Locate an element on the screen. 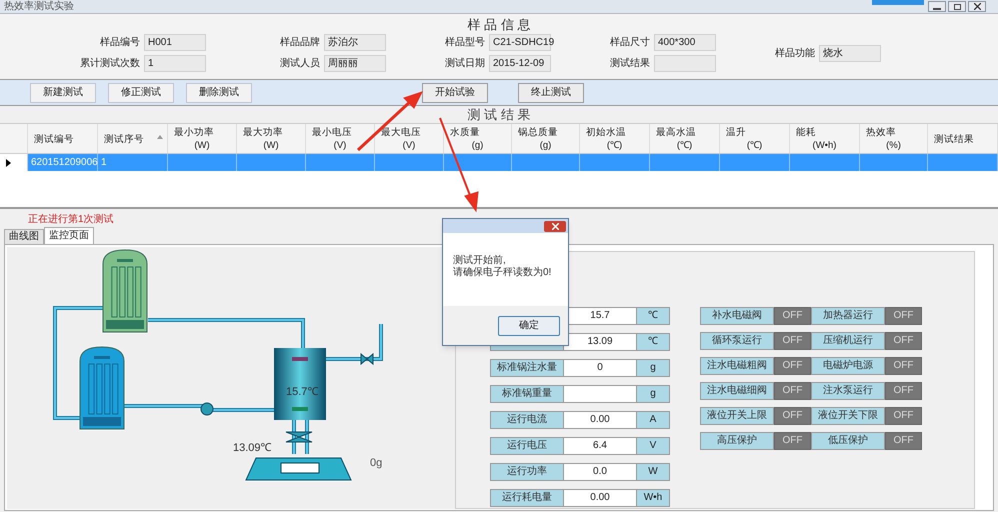  toolbar-button: 删除测试 is located at coordinates (219, 92).